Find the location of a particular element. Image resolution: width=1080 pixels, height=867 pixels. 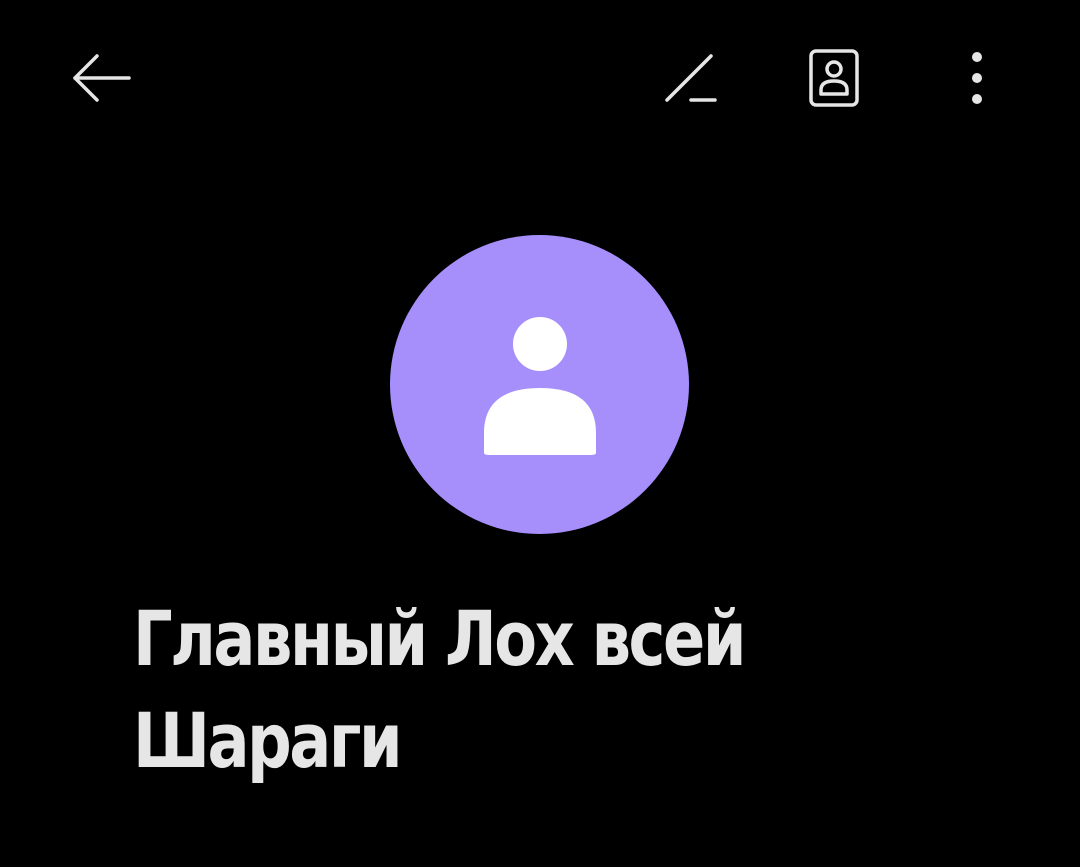

edit-button is located at coordinates (691, 78).